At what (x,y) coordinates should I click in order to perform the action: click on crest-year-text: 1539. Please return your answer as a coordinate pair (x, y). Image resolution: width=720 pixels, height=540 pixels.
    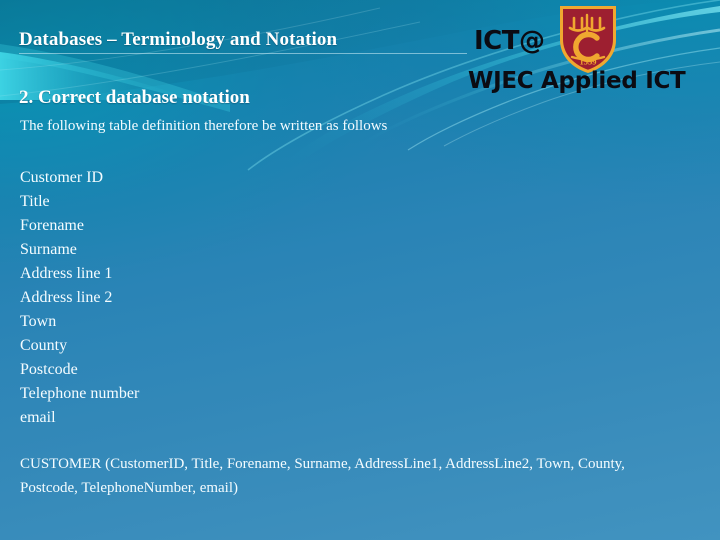
    Looking at the image, I should click on (588, 62).